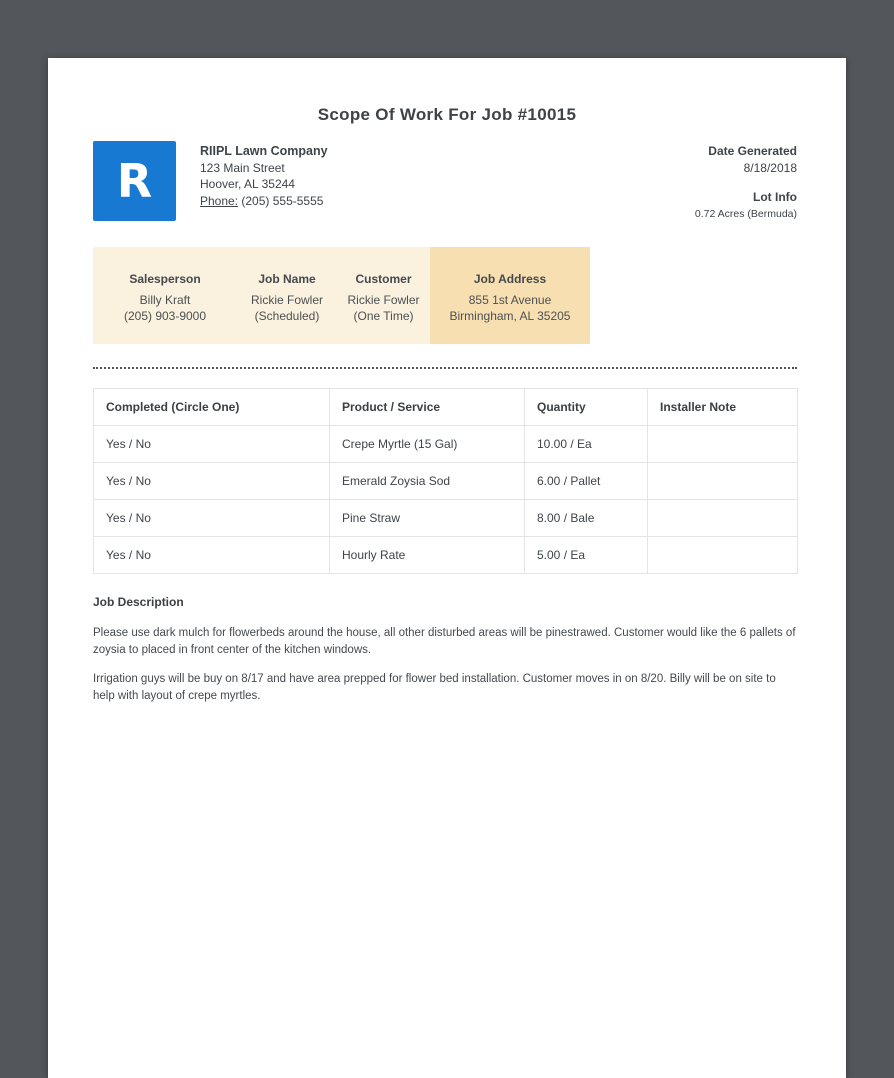 This screenshot has width=894, height=1078. I want to click on document-title: Scope Of Work For Job #10015, so click(447, 114).